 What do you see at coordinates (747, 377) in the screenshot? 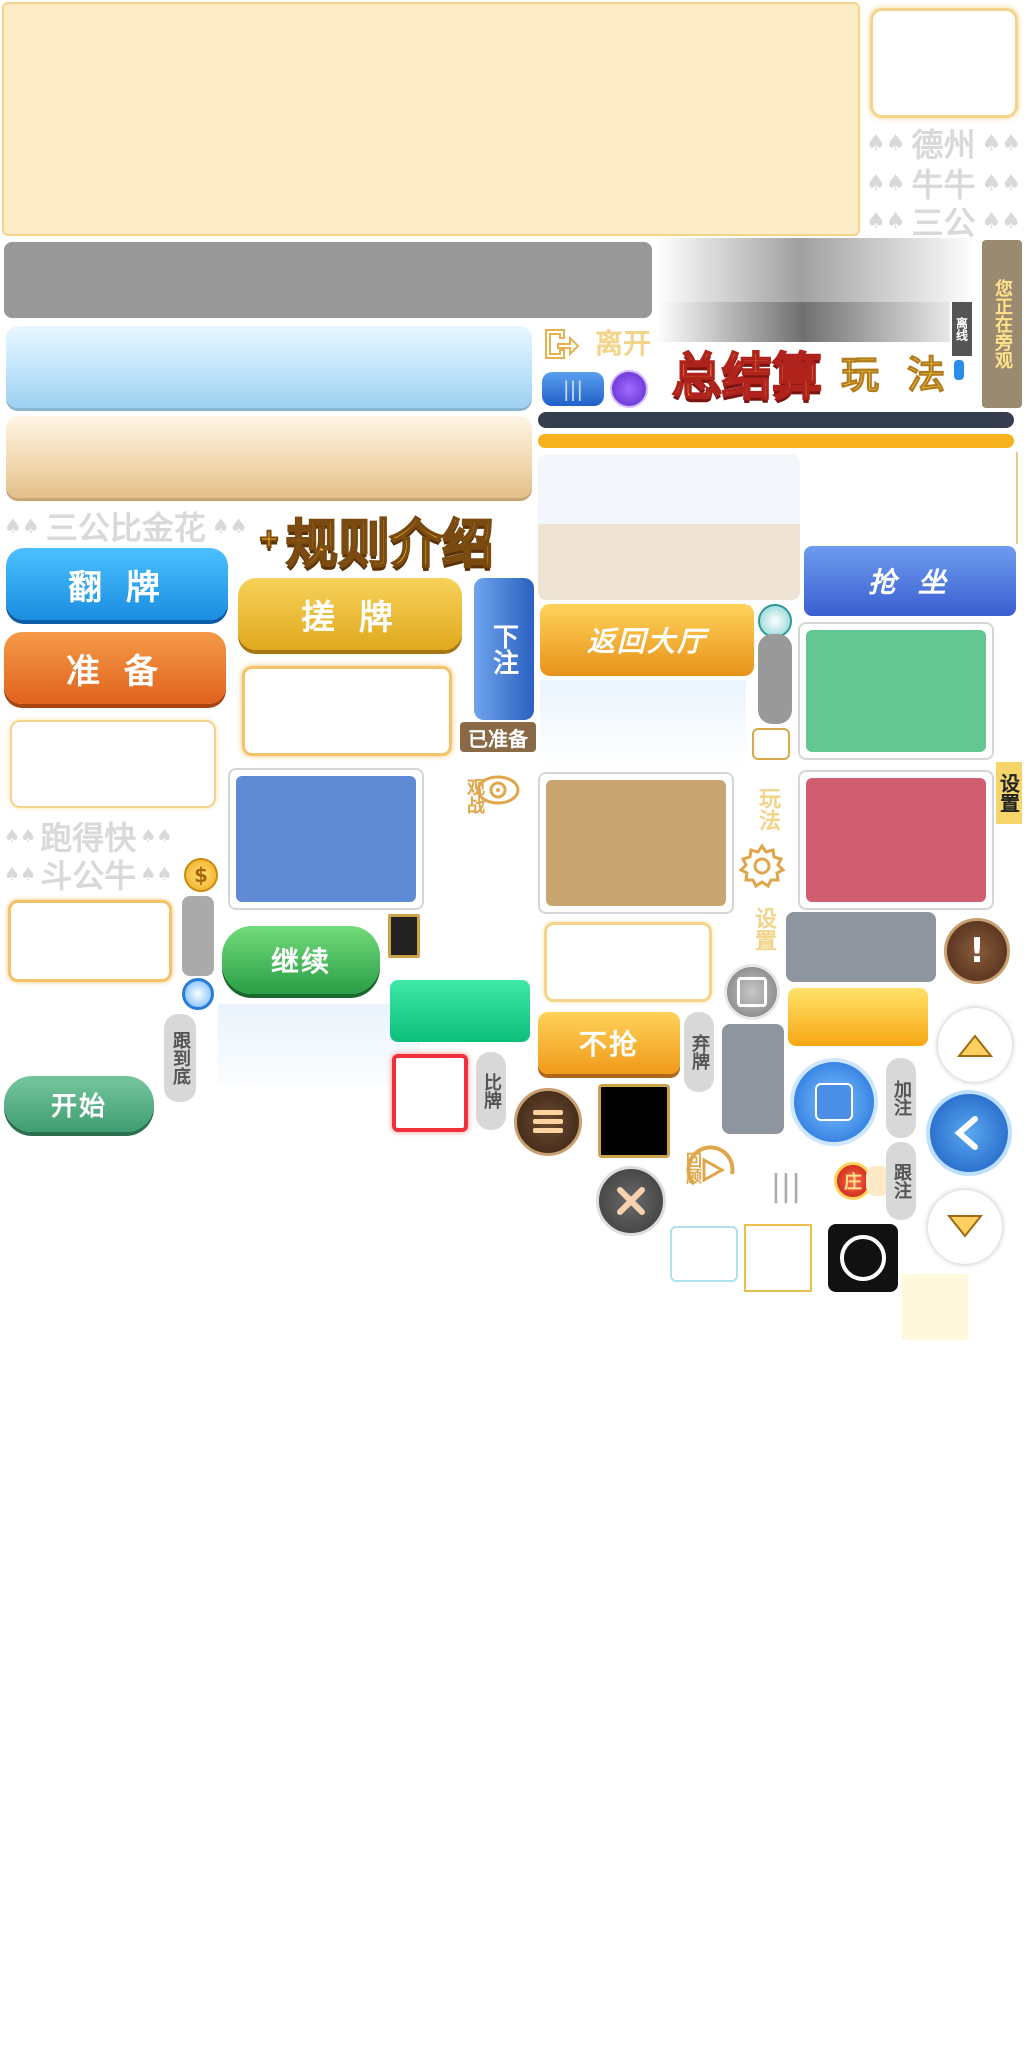
I see `summary-title: 总结算` at bounding box center [747, 377].